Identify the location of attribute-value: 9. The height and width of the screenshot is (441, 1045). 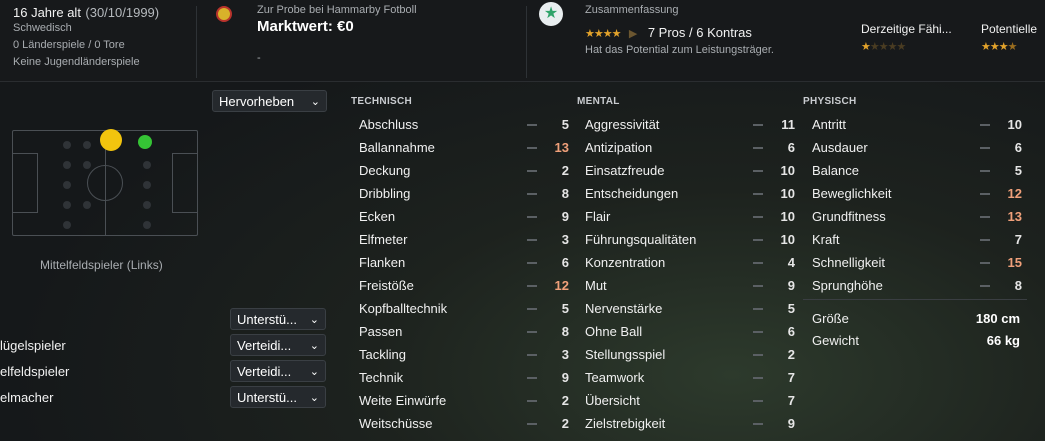
(791, 423).